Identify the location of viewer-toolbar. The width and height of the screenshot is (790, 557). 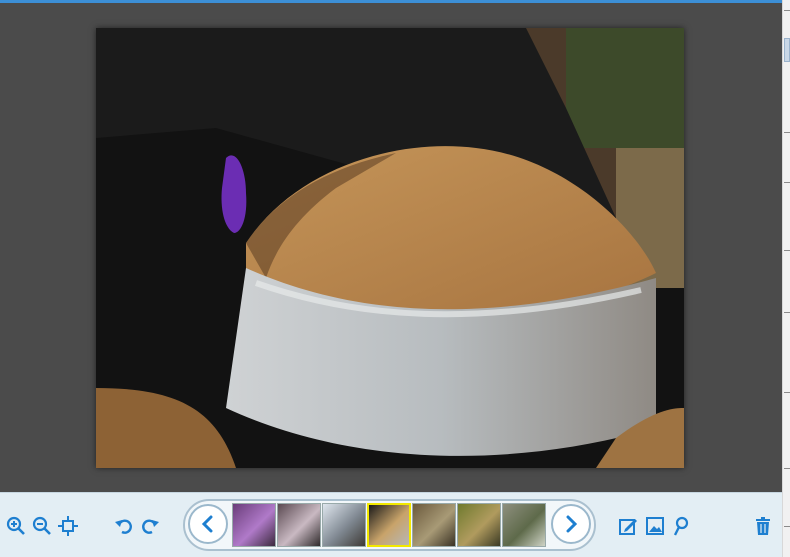
(391, 524).